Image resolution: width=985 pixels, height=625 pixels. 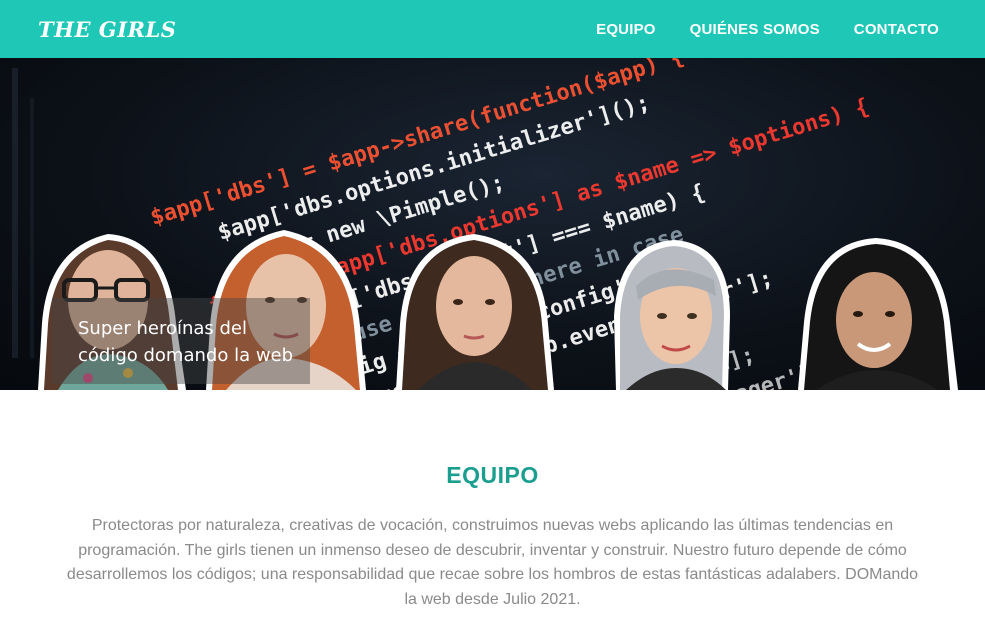 What do you see at coordinates (755, 29) in the screenshot?
I see `nav-link-quienes-somos: QUIÉNES SOMOS` at bounding box center [755, 29].